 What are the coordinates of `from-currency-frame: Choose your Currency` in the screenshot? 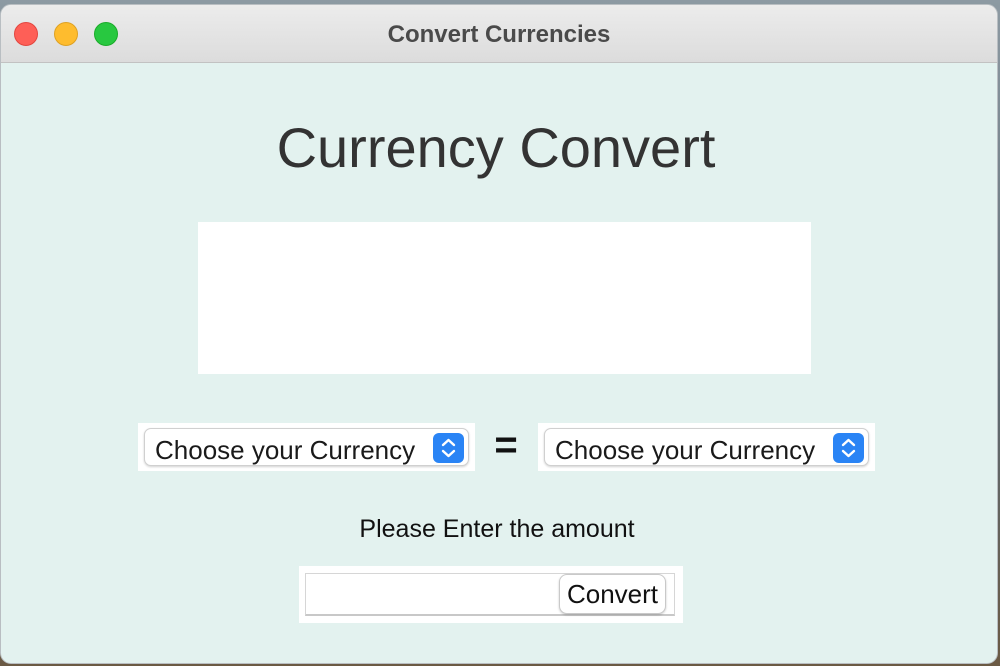 It's located at (306, 447).